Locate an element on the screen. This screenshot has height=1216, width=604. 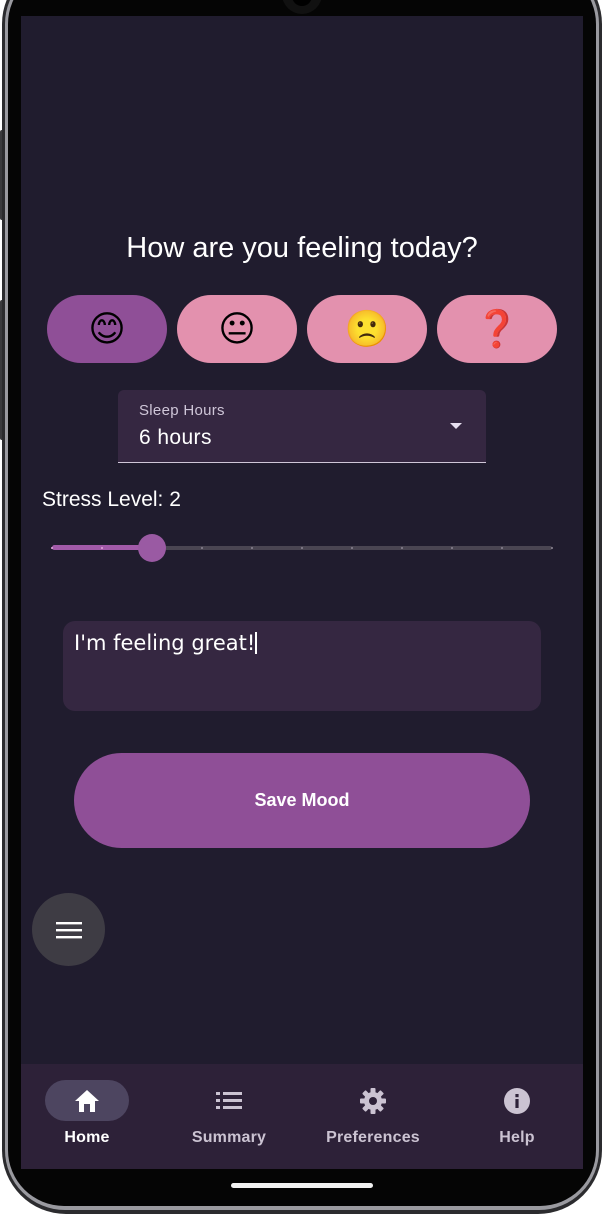
dropdown-arrow-icon is located at coordinates (456, 426).